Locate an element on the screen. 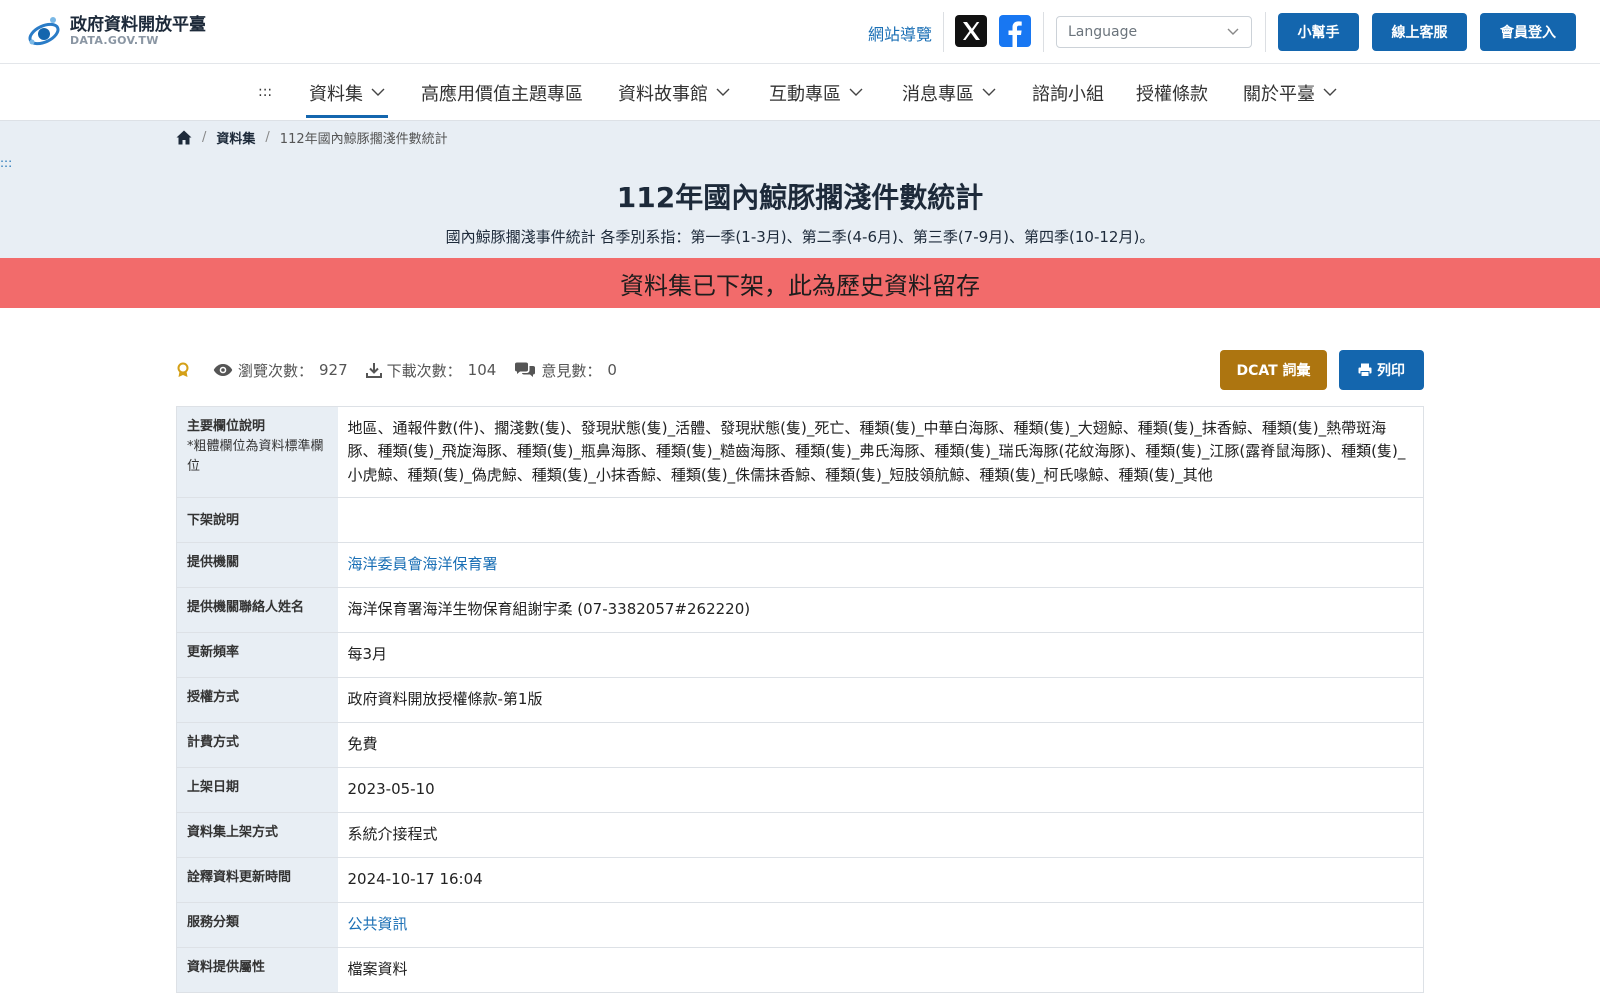  nav-item-high-value: 高應用價值主題專區 is located at coordinates (502, 92).